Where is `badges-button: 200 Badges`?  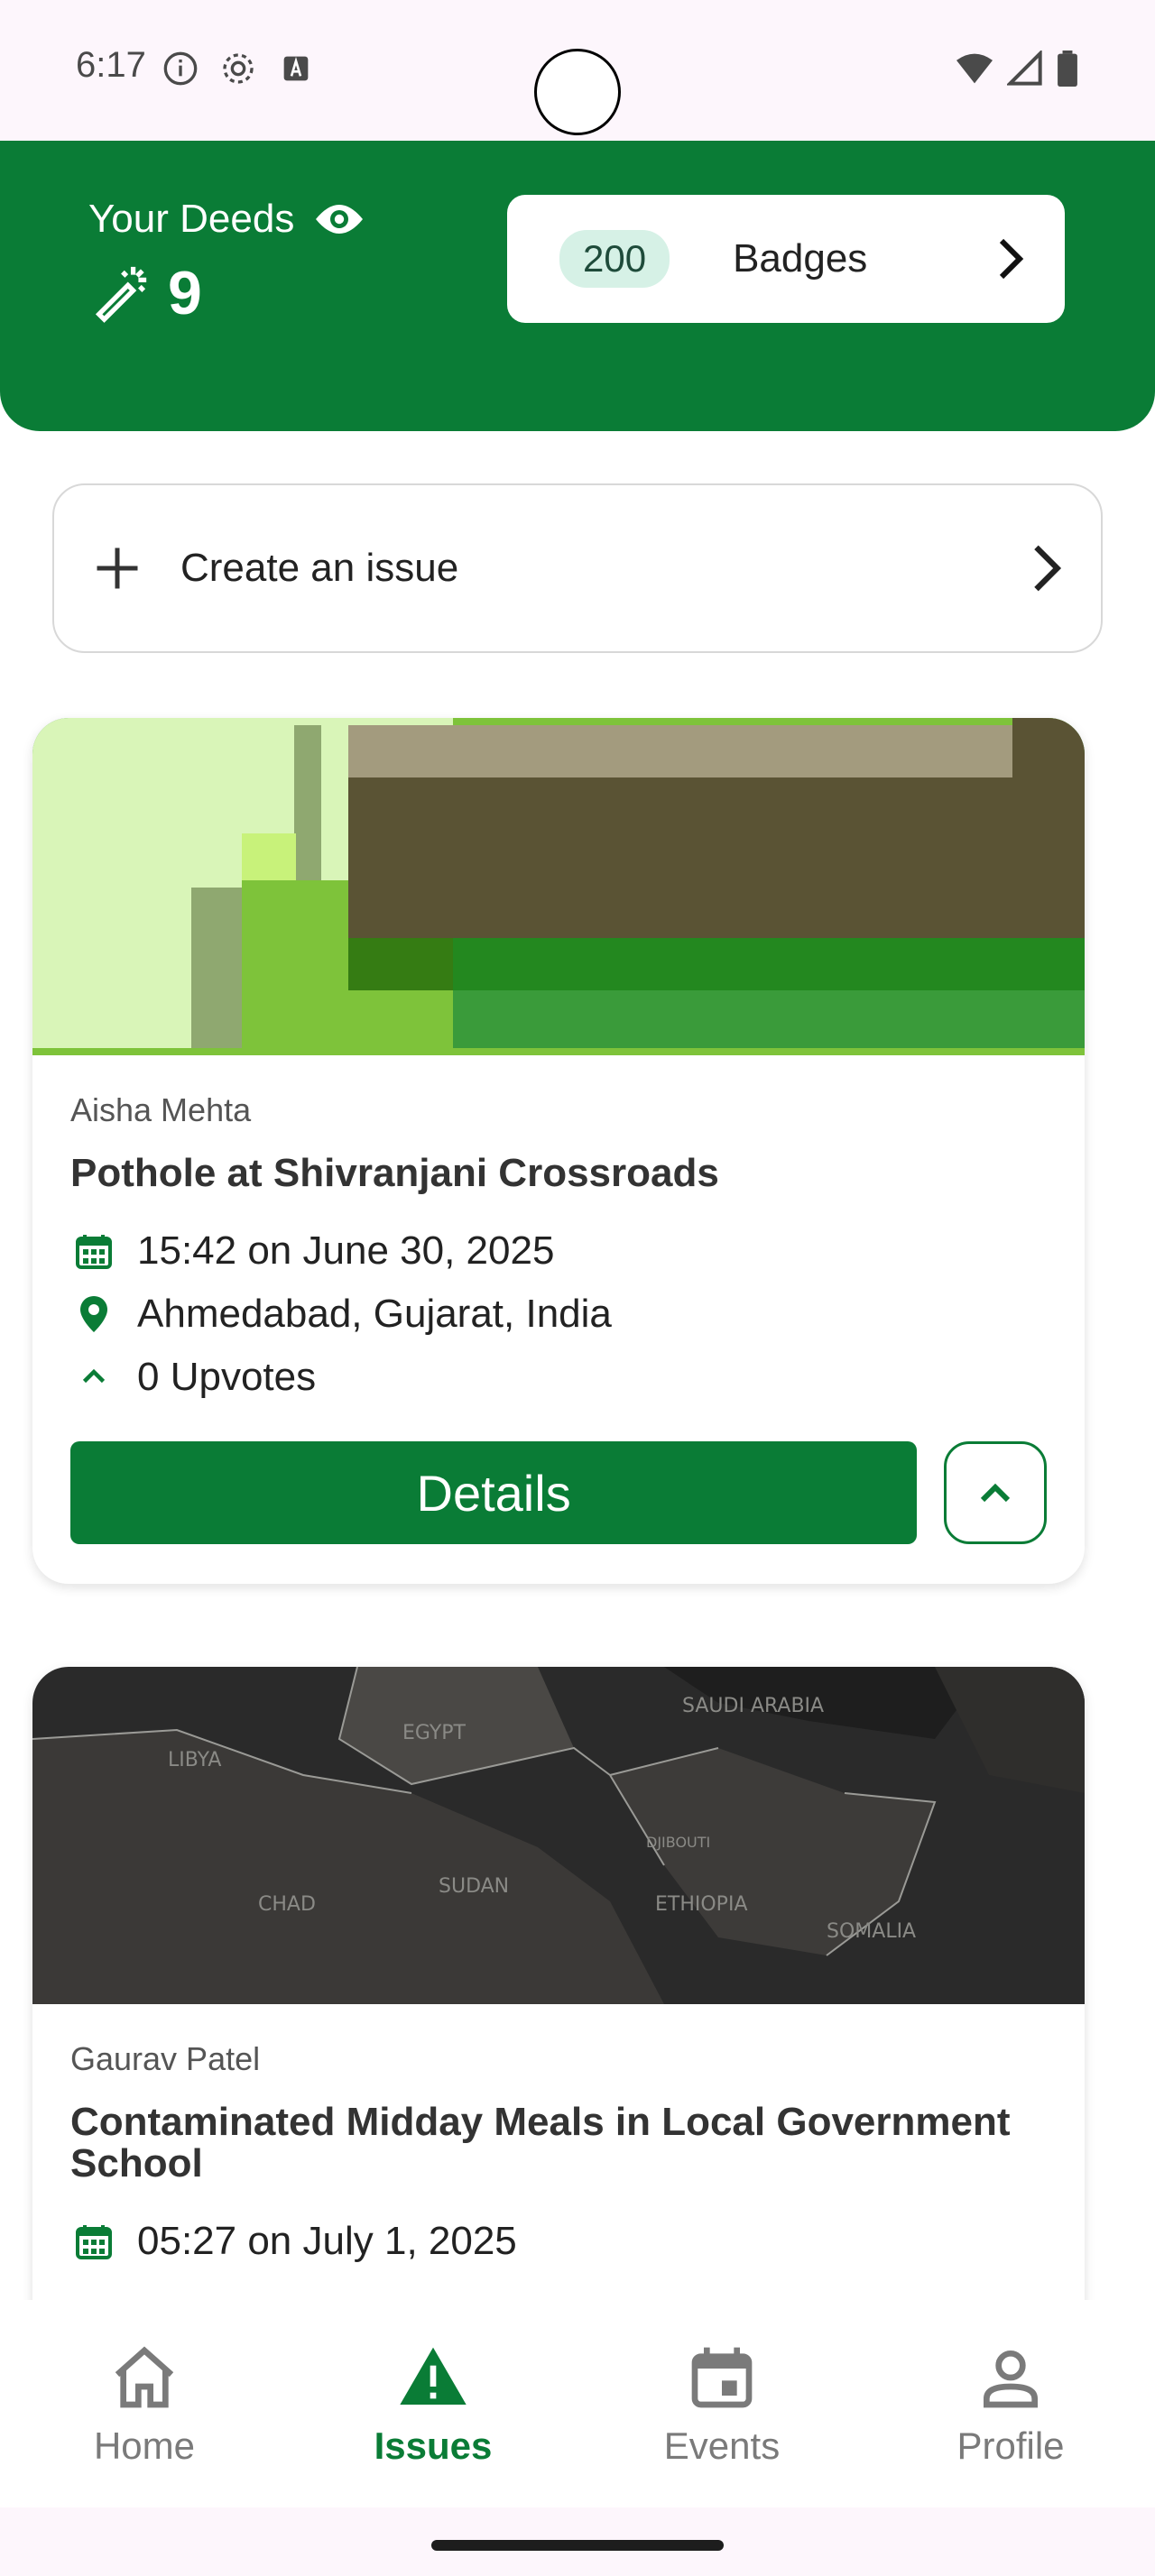
badges-button: 200 Badges is located at coordinates (786, 259).